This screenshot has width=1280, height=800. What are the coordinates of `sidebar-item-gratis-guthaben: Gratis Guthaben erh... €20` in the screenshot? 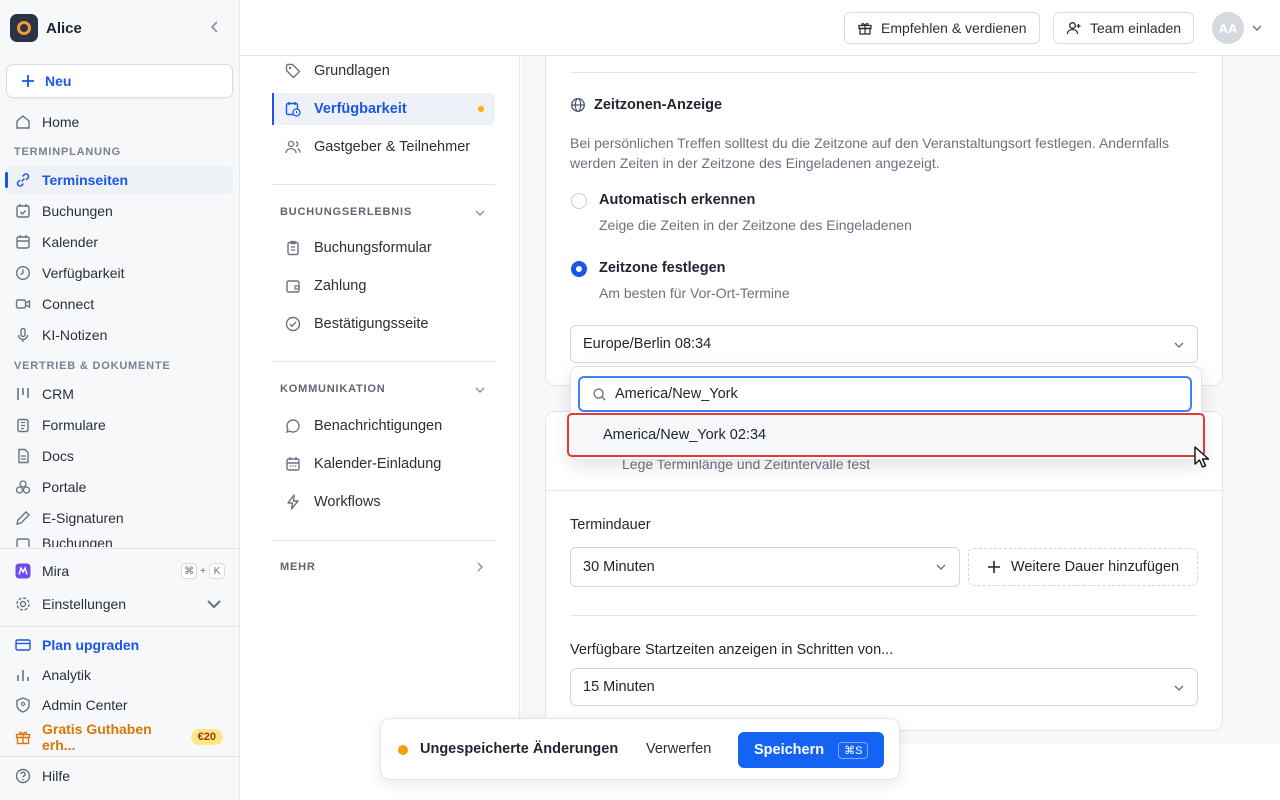 It's located at (119, 737).